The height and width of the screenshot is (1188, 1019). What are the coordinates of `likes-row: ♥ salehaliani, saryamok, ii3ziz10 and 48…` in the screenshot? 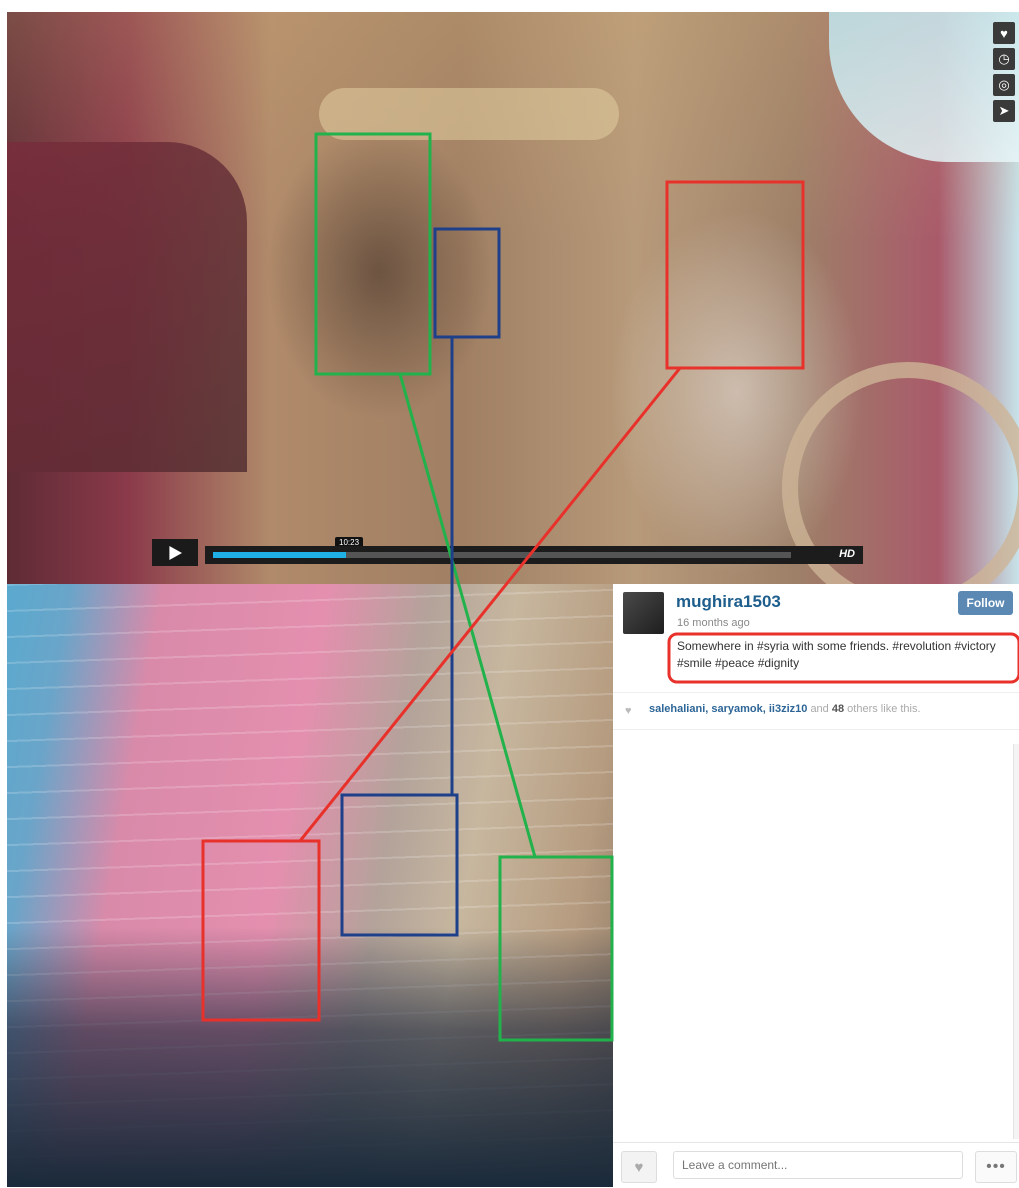 It's located at (816, 711).